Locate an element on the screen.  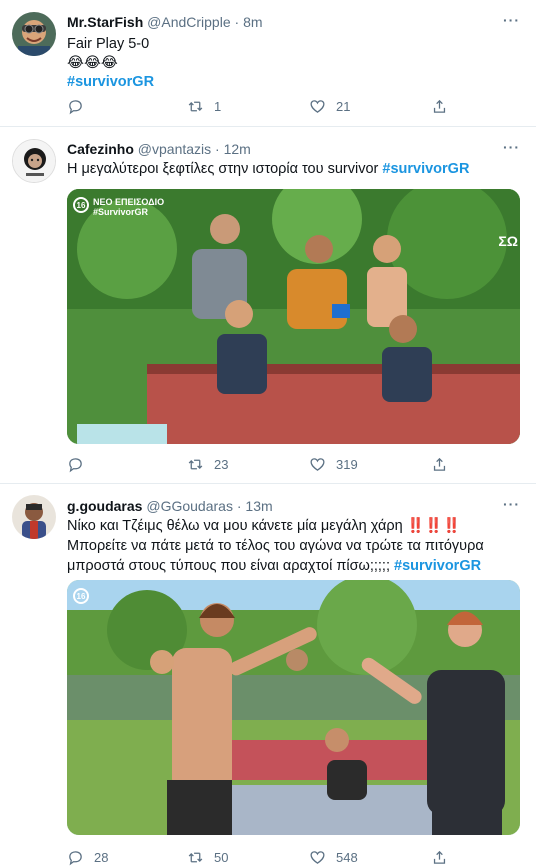
display-name: g.goudaras is located at coordinates (104, 506).